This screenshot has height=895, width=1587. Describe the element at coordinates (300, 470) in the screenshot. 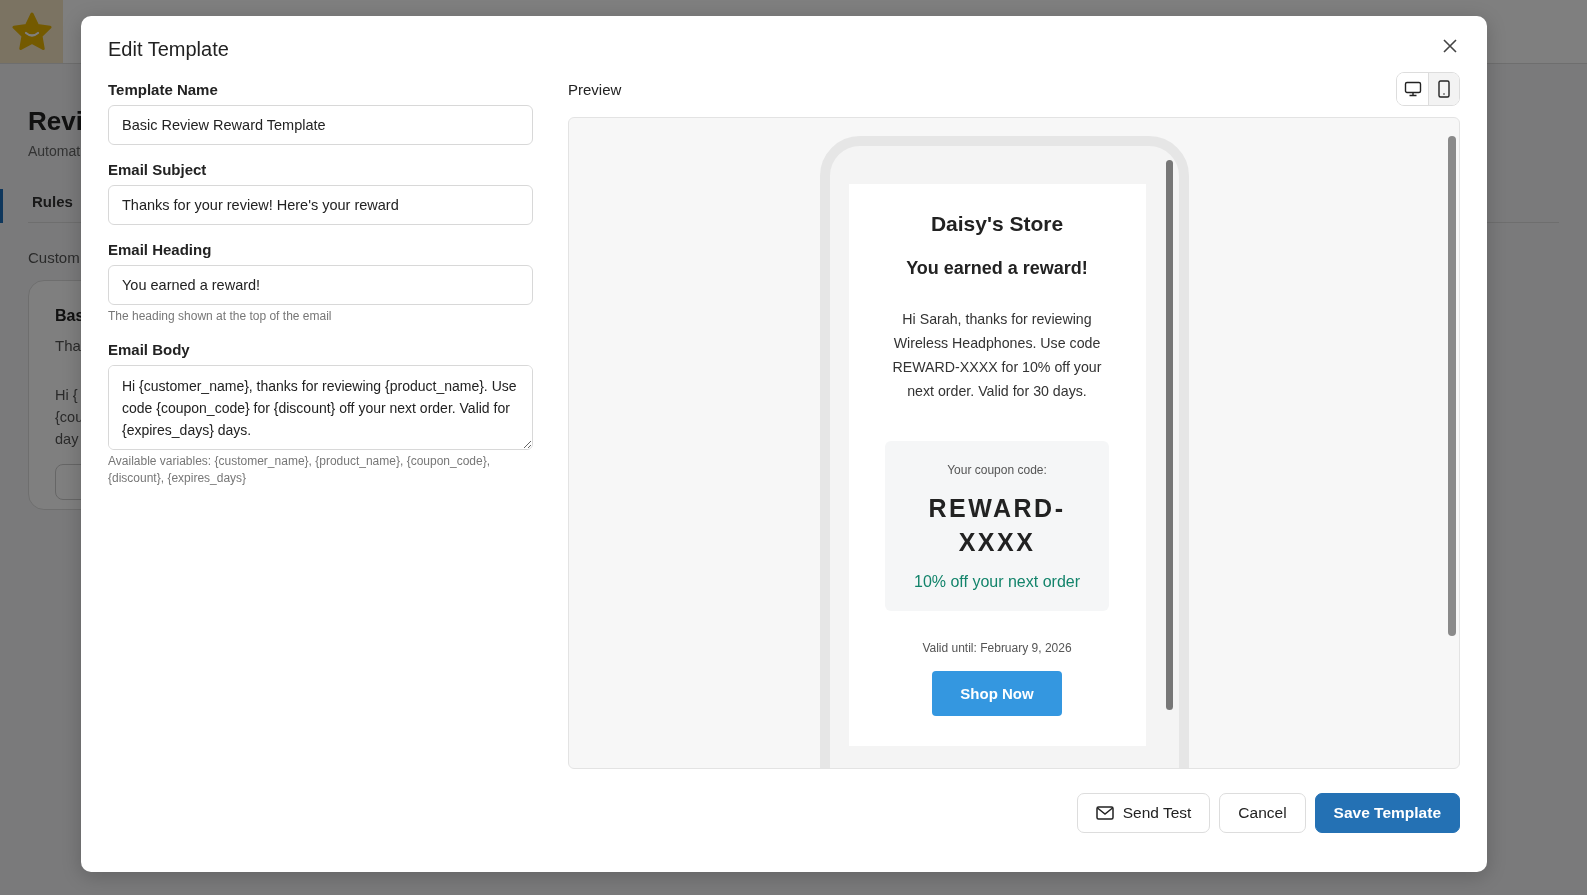

I see `help-text: Available variables: {customer_name}, {product_name}, {coupon_code}, {discount}, {expires_days}` at that location.